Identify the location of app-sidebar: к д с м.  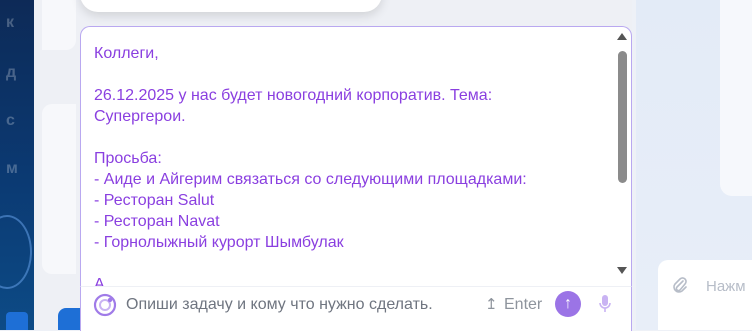
(17, 165).